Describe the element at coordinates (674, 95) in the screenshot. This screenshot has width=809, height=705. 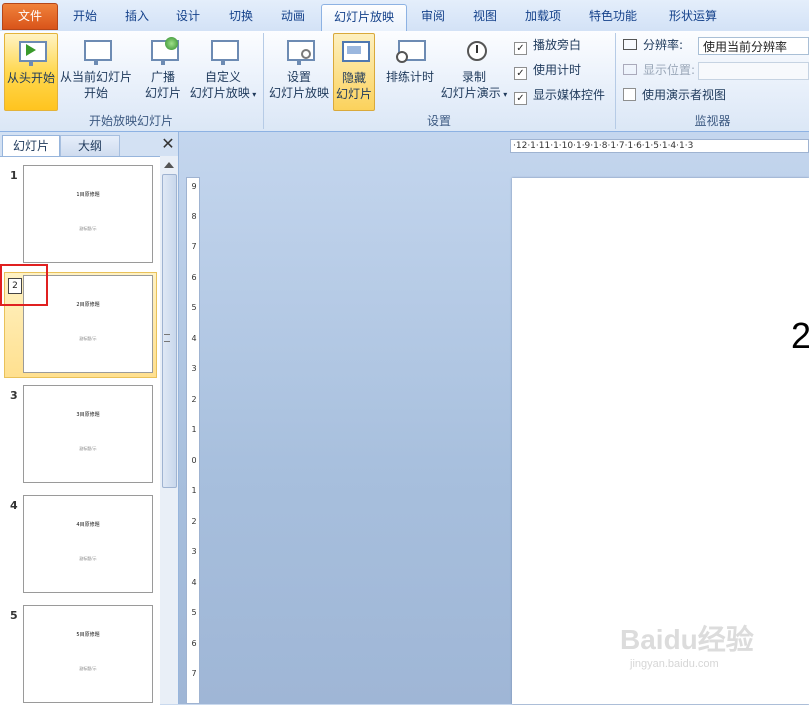
I see `presenter-view-checkbox: 使用演示者视图` at that location.